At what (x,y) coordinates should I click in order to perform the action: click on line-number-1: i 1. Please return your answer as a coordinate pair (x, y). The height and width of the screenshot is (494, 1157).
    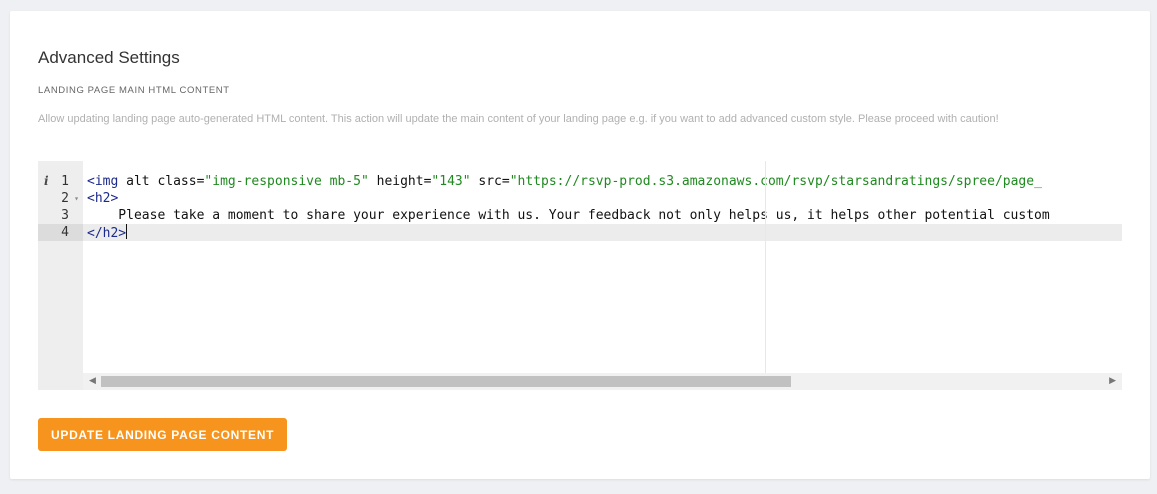
    Looking at the image, I should click on (56, 181).